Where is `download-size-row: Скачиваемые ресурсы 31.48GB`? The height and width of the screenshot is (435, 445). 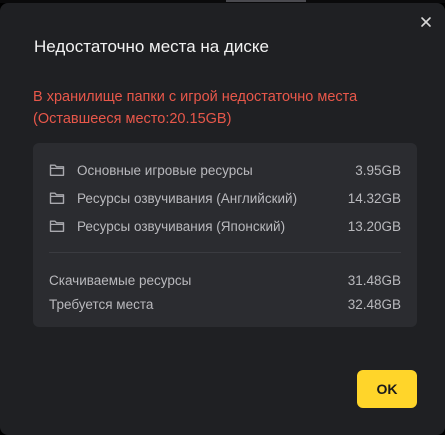
download-size-row: Скачиваемые ресурсы 31.48GB is located at coordinates (225, 280).